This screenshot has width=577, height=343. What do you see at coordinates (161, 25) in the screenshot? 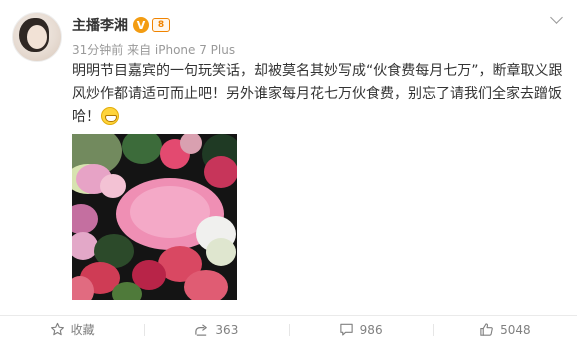
I see `level-badge-icon: 8` at bounding box center [161, 25].